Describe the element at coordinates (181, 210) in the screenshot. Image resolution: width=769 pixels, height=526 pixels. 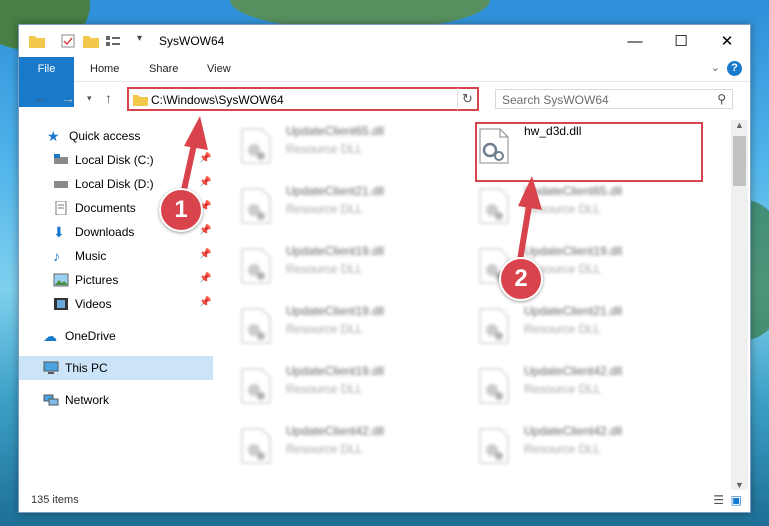
I see `annotation-badge-1: 1` at that location.